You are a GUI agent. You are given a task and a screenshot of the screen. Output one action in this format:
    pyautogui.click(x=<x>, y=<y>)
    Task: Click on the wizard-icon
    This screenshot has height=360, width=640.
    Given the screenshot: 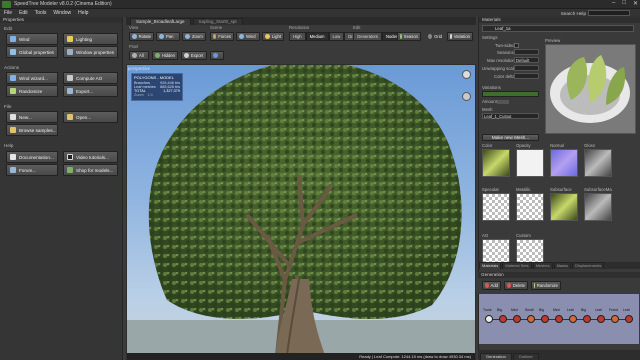 What is the action you would take?
    pyautogui.click(x=13, y=78)
    